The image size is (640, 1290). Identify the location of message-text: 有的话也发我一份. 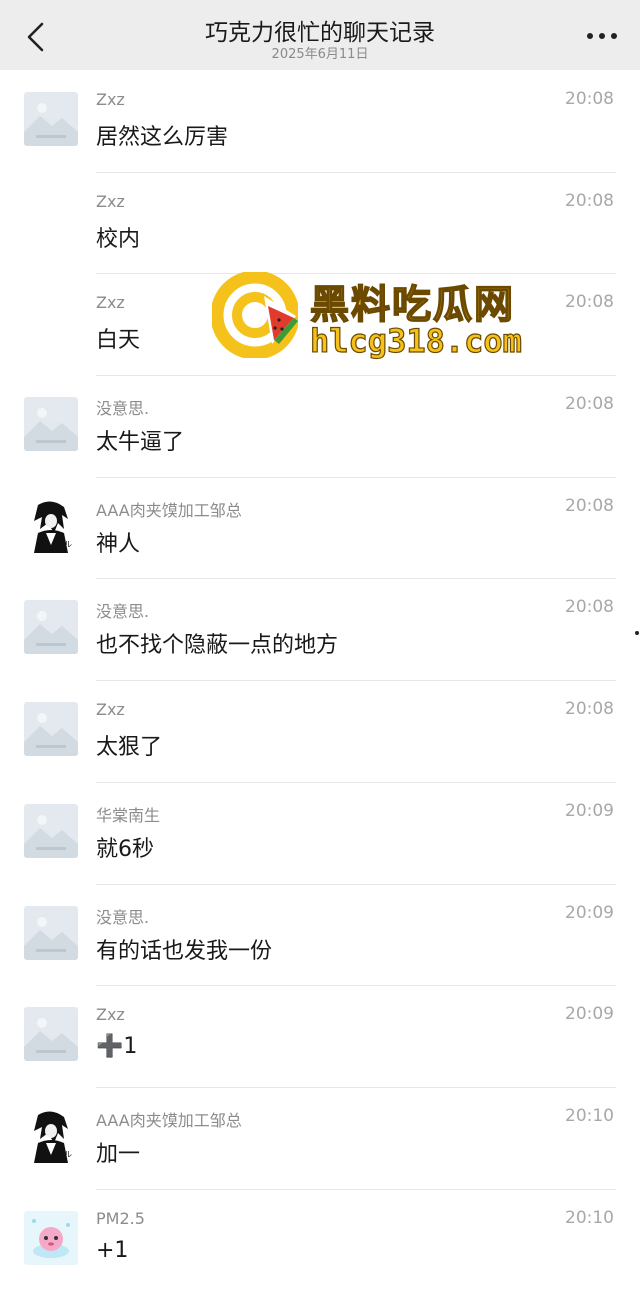
(184, 951).